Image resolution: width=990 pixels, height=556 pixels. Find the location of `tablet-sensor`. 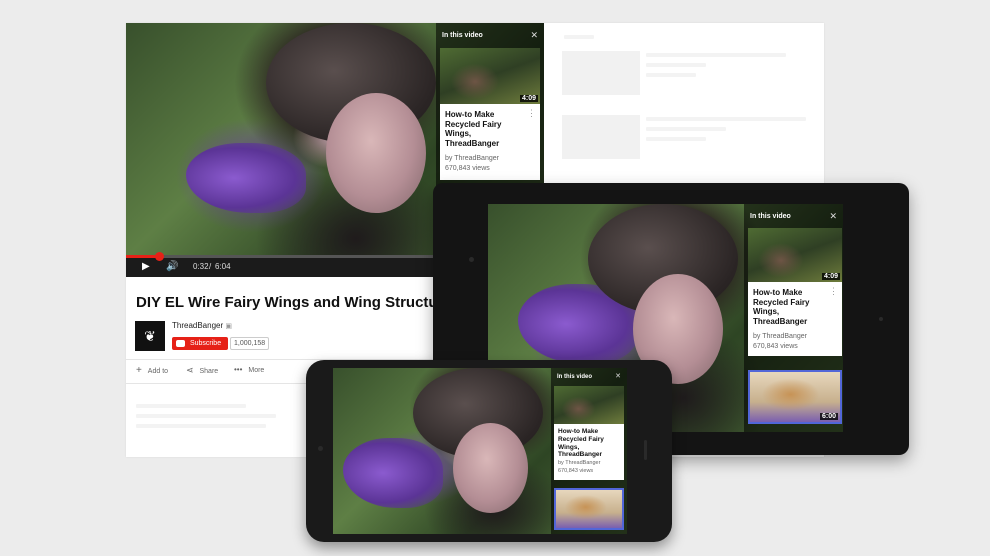

tablet-sensor is located at coordinates (881, 319).